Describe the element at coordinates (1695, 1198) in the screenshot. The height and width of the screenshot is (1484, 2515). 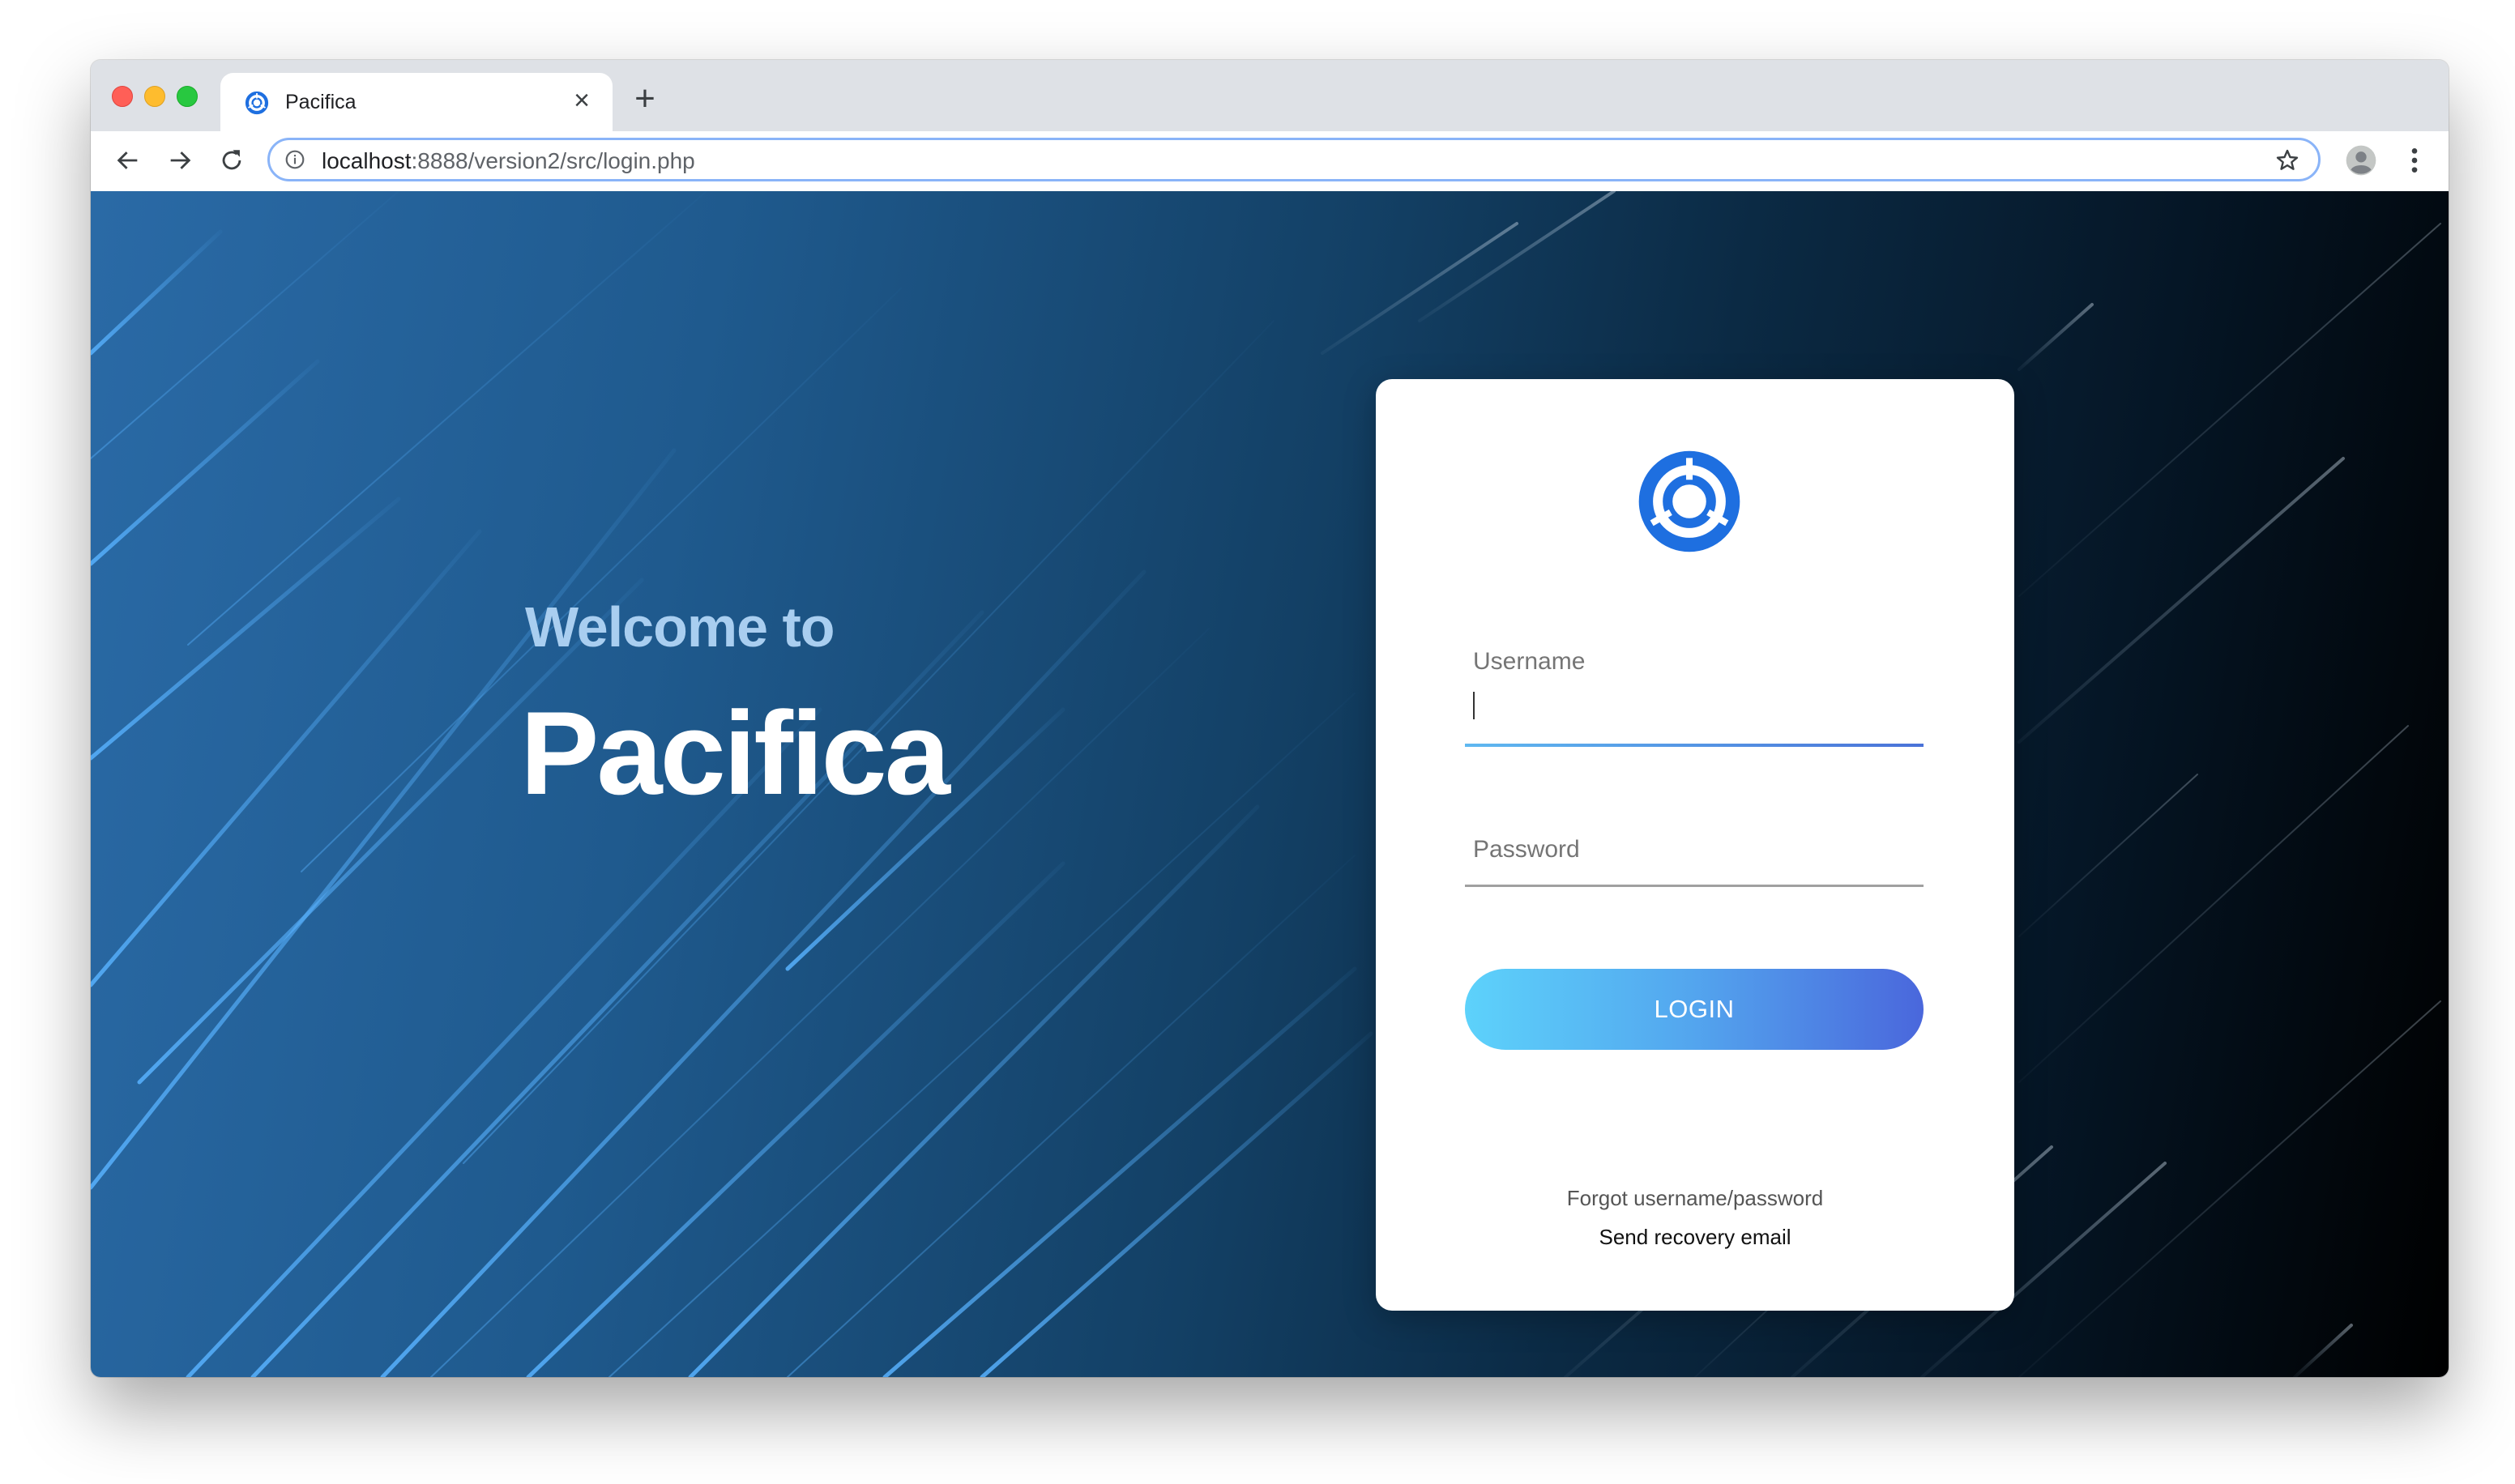
I see `forgot-credentials-text: Forgot username/password` at that location.